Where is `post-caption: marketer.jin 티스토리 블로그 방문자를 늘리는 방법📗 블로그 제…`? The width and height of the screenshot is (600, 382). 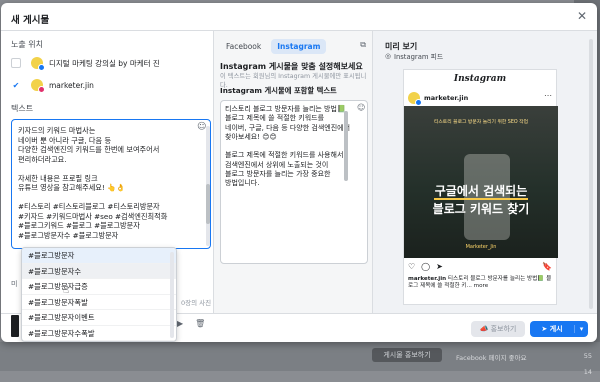 post-caption: marketer.jin 티스토리 블로그 방문자를 늘리는 방법📗 블로그 제… is located at coordinates (481, 283).